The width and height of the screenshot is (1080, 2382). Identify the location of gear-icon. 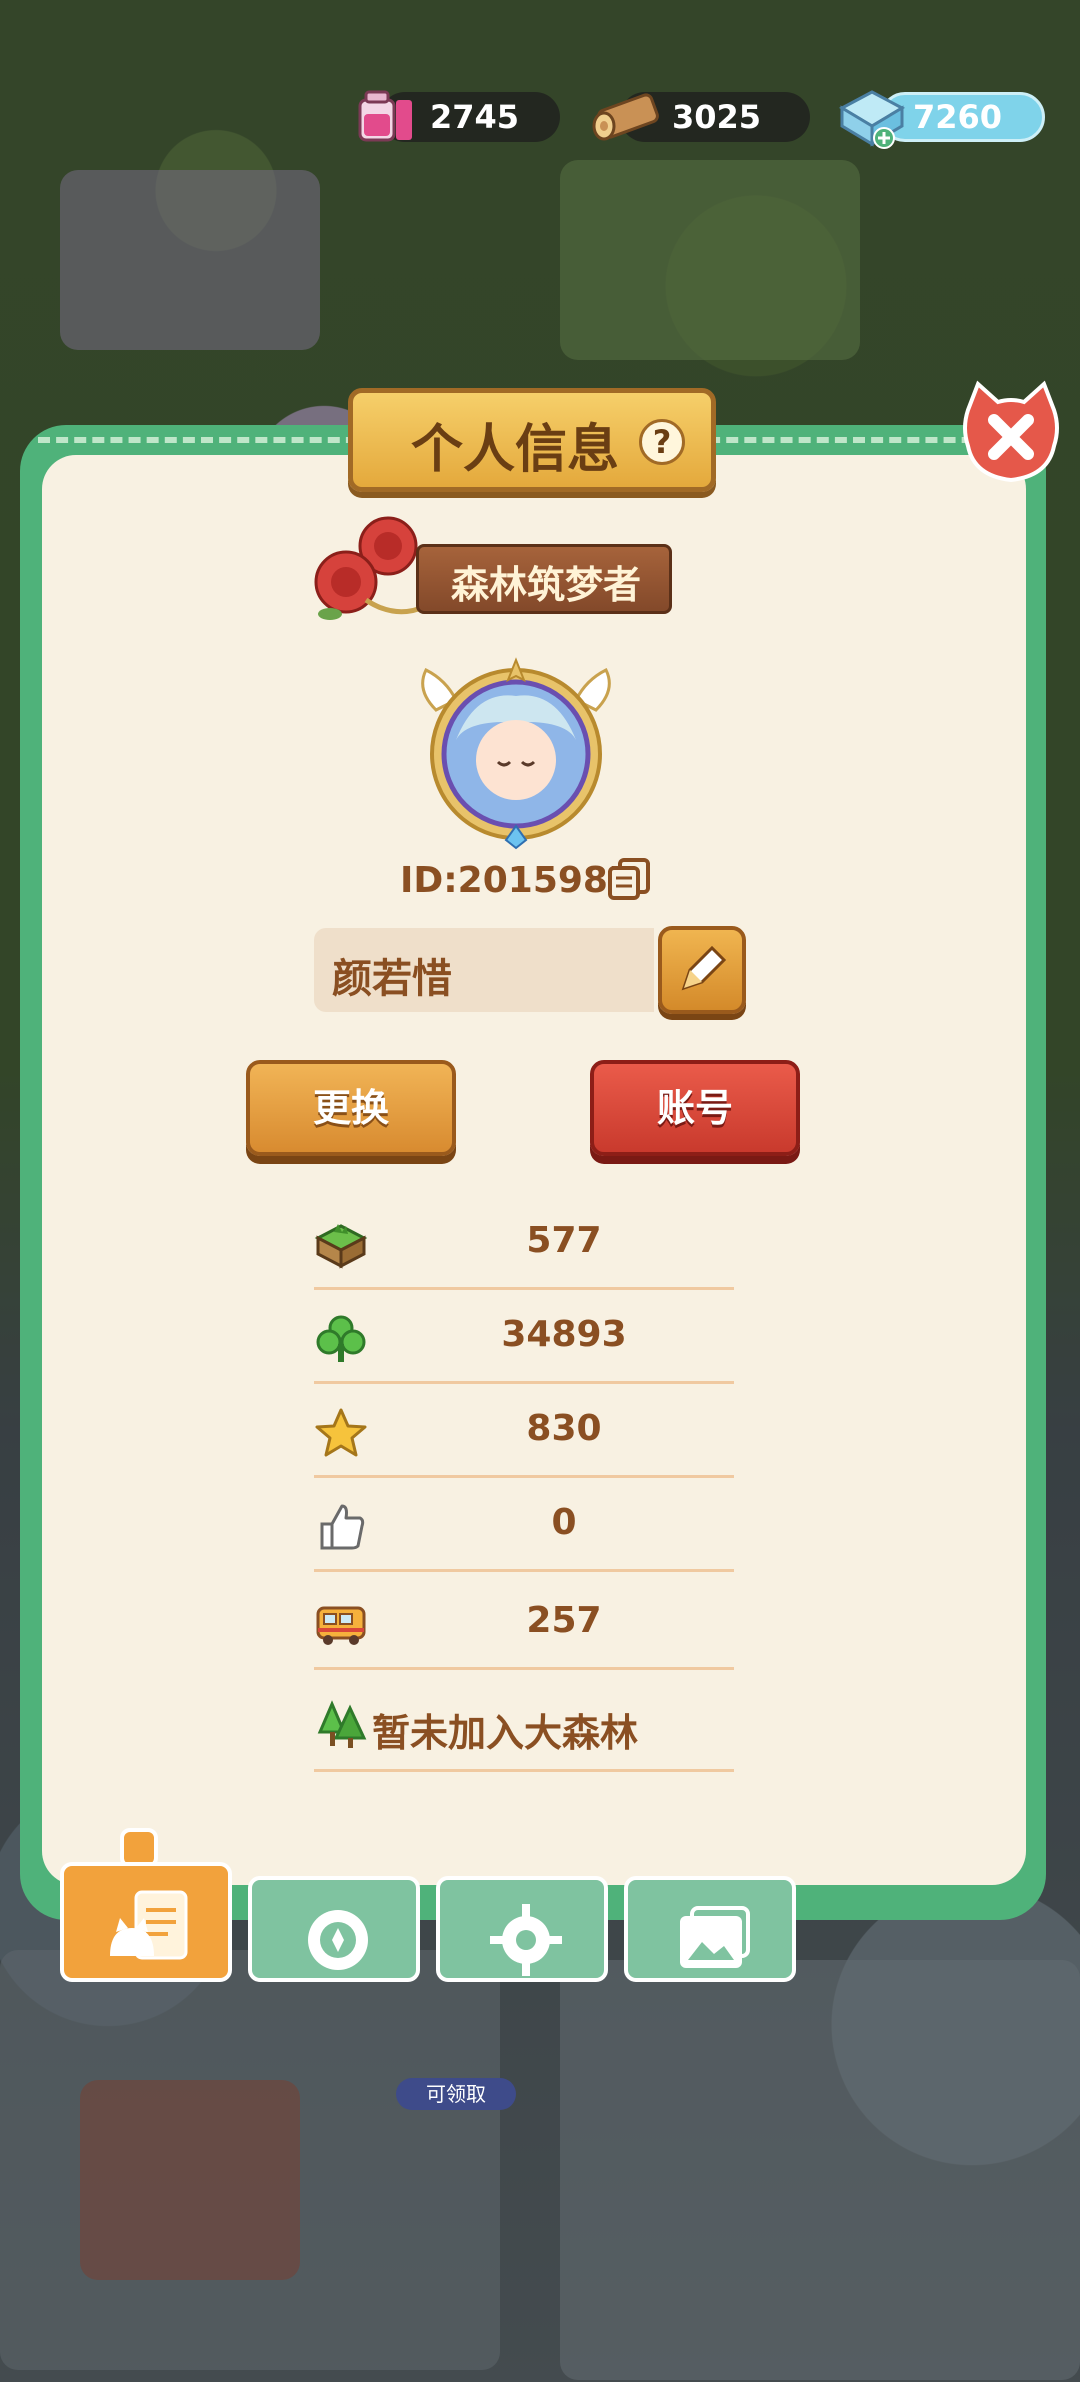
(526, 1940).